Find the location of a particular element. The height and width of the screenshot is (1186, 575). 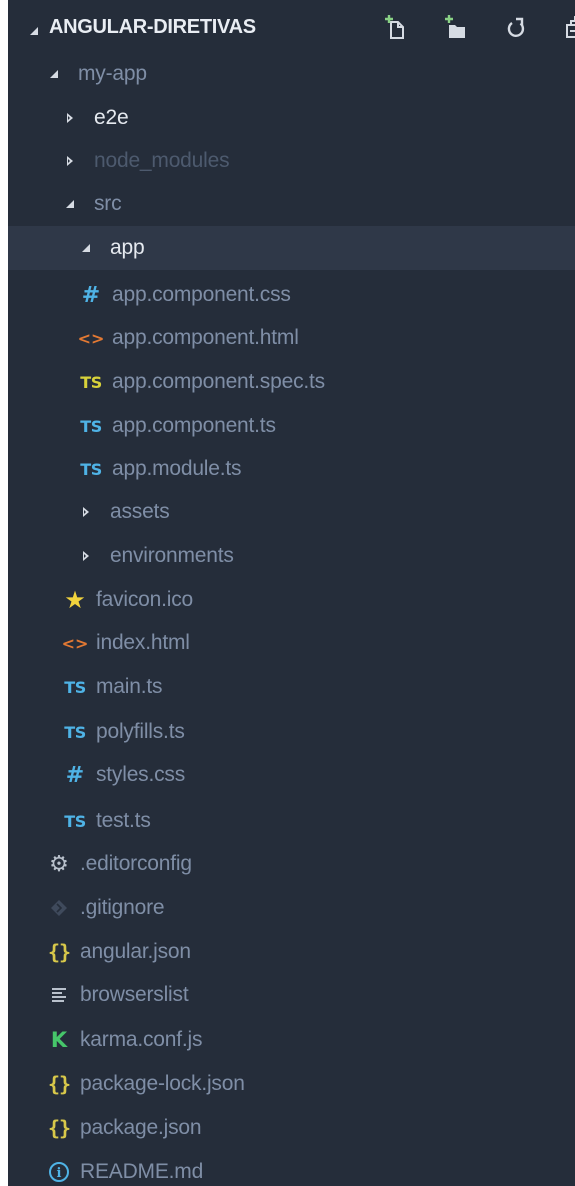

tree-folder-src: src is located at coordinates (291, 204).